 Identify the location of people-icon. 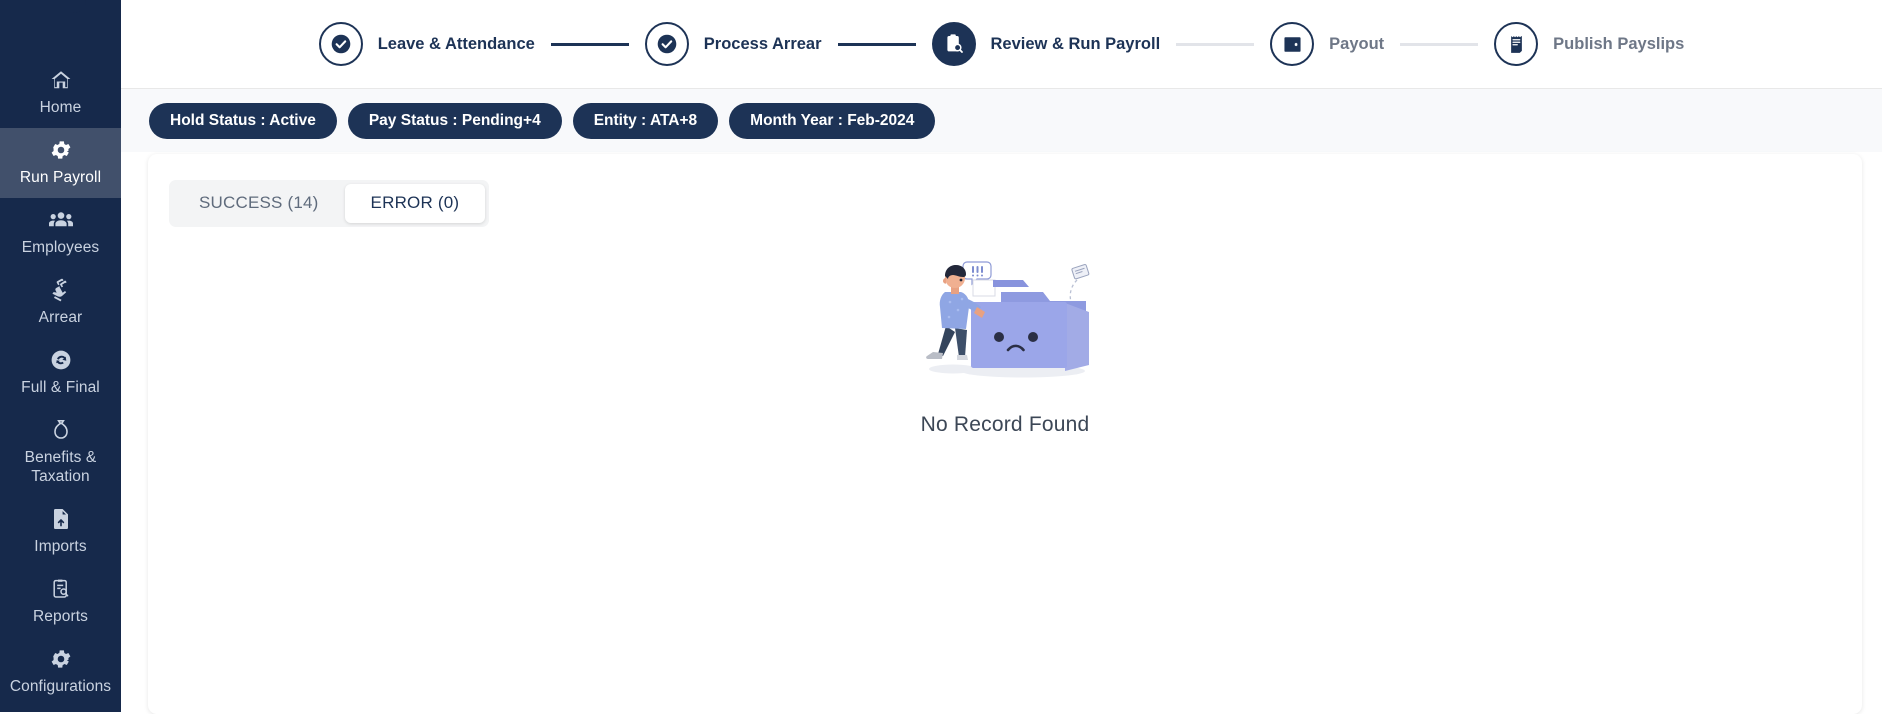
(60, 220).